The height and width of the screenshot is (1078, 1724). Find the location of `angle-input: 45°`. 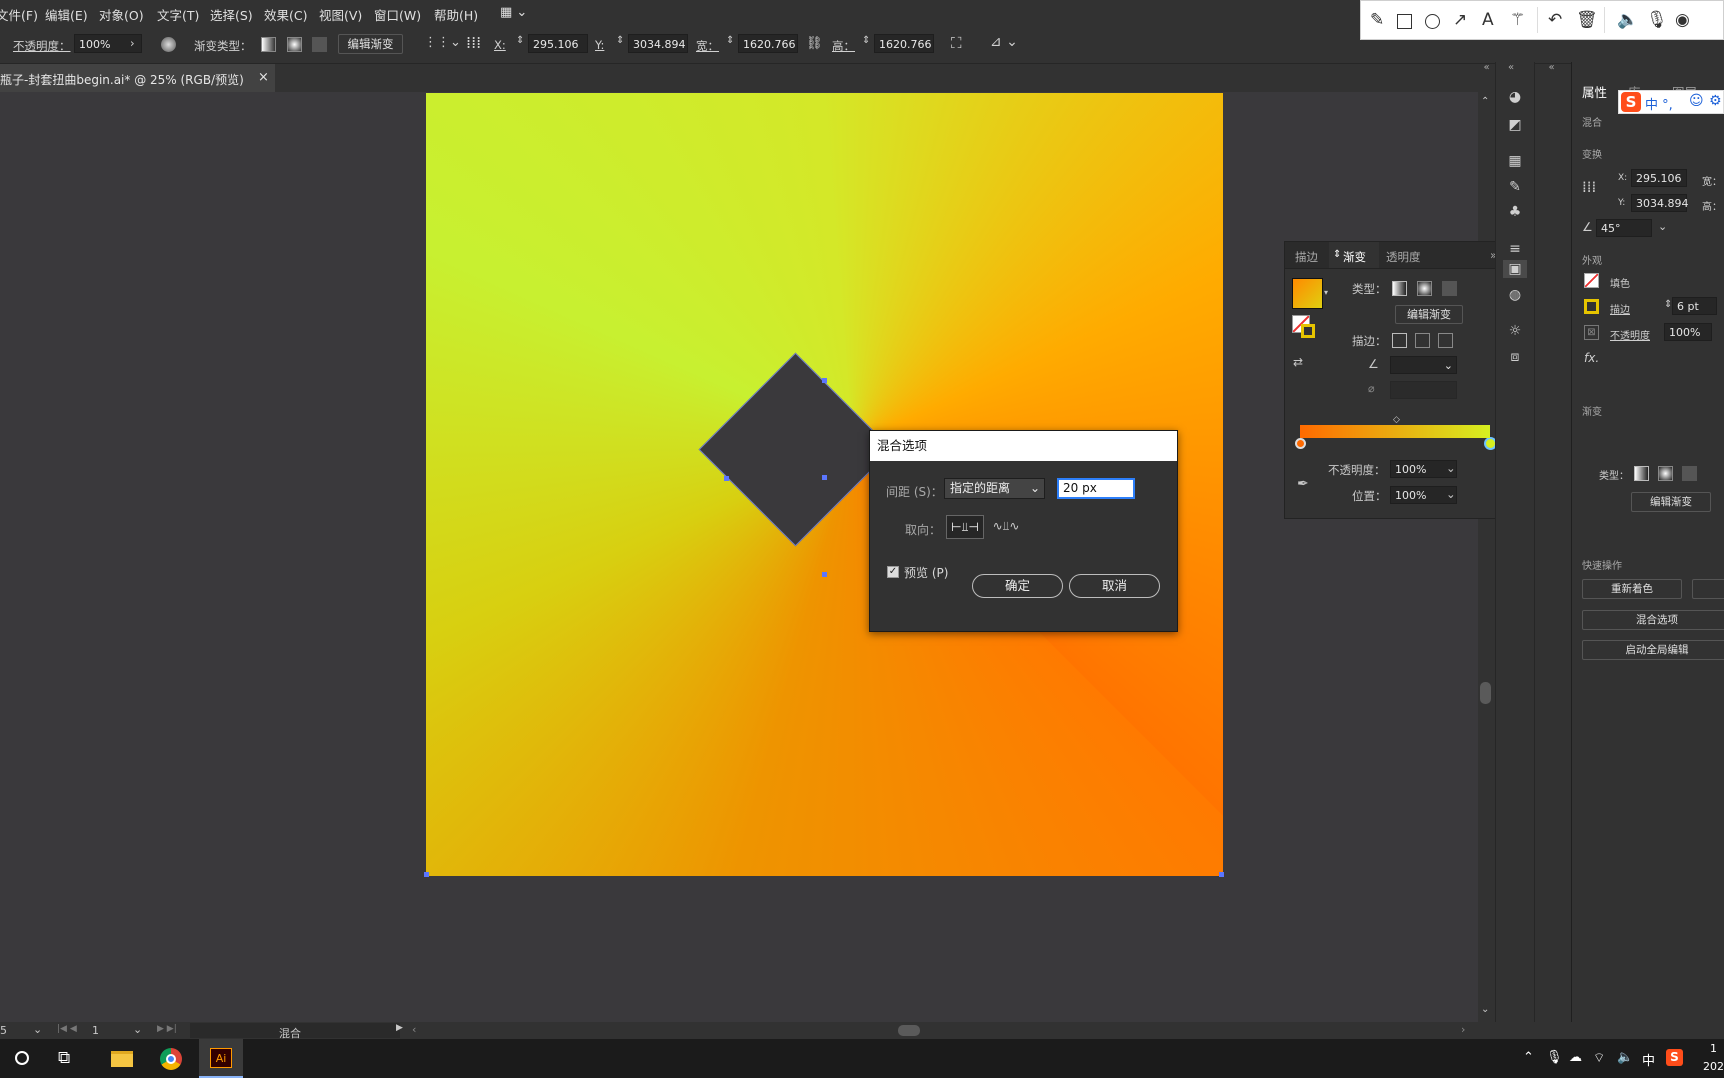

angle-input: 45° is located at coordinates (1624, 228).